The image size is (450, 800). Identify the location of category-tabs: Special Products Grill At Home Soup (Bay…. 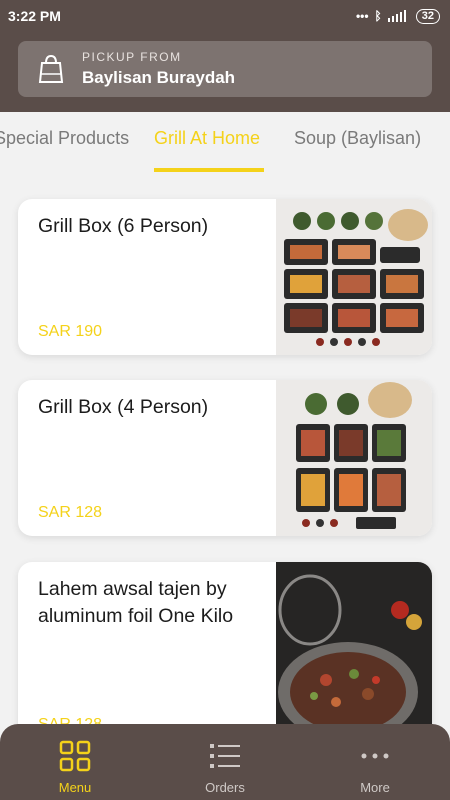
(225, 143).